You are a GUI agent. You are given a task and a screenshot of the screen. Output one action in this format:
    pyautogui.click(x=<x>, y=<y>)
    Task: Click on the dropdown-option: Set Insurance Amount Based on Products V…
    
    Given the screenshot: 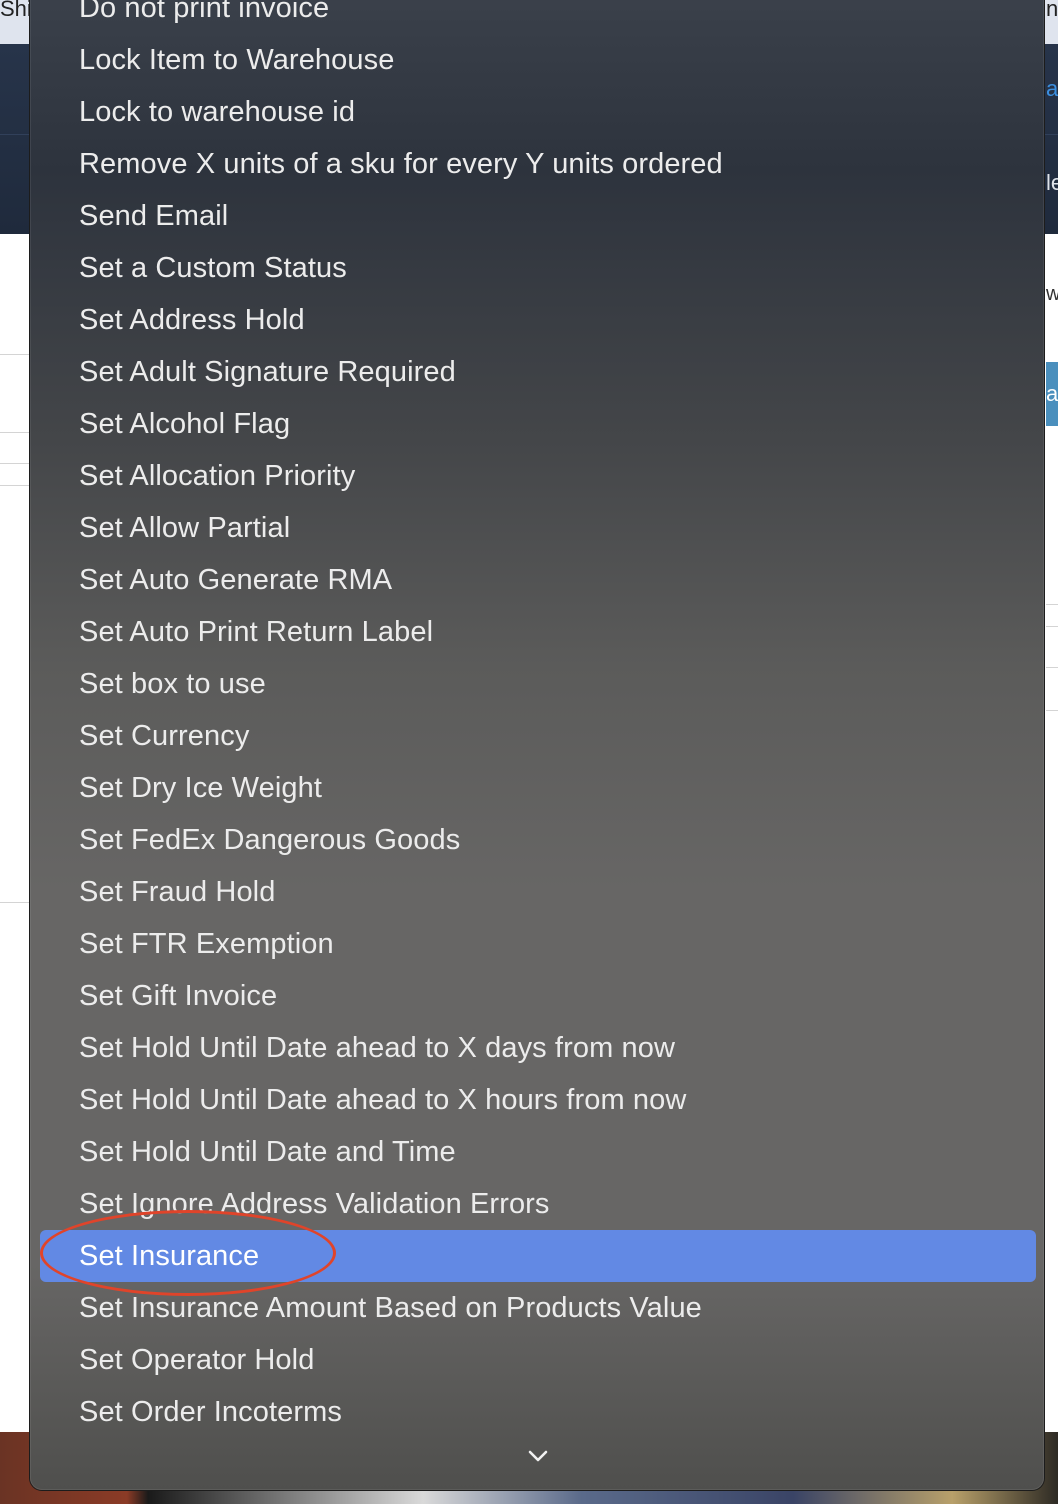 What is the action you would take?
    pyautogui.click(x=538, y=1308)
    